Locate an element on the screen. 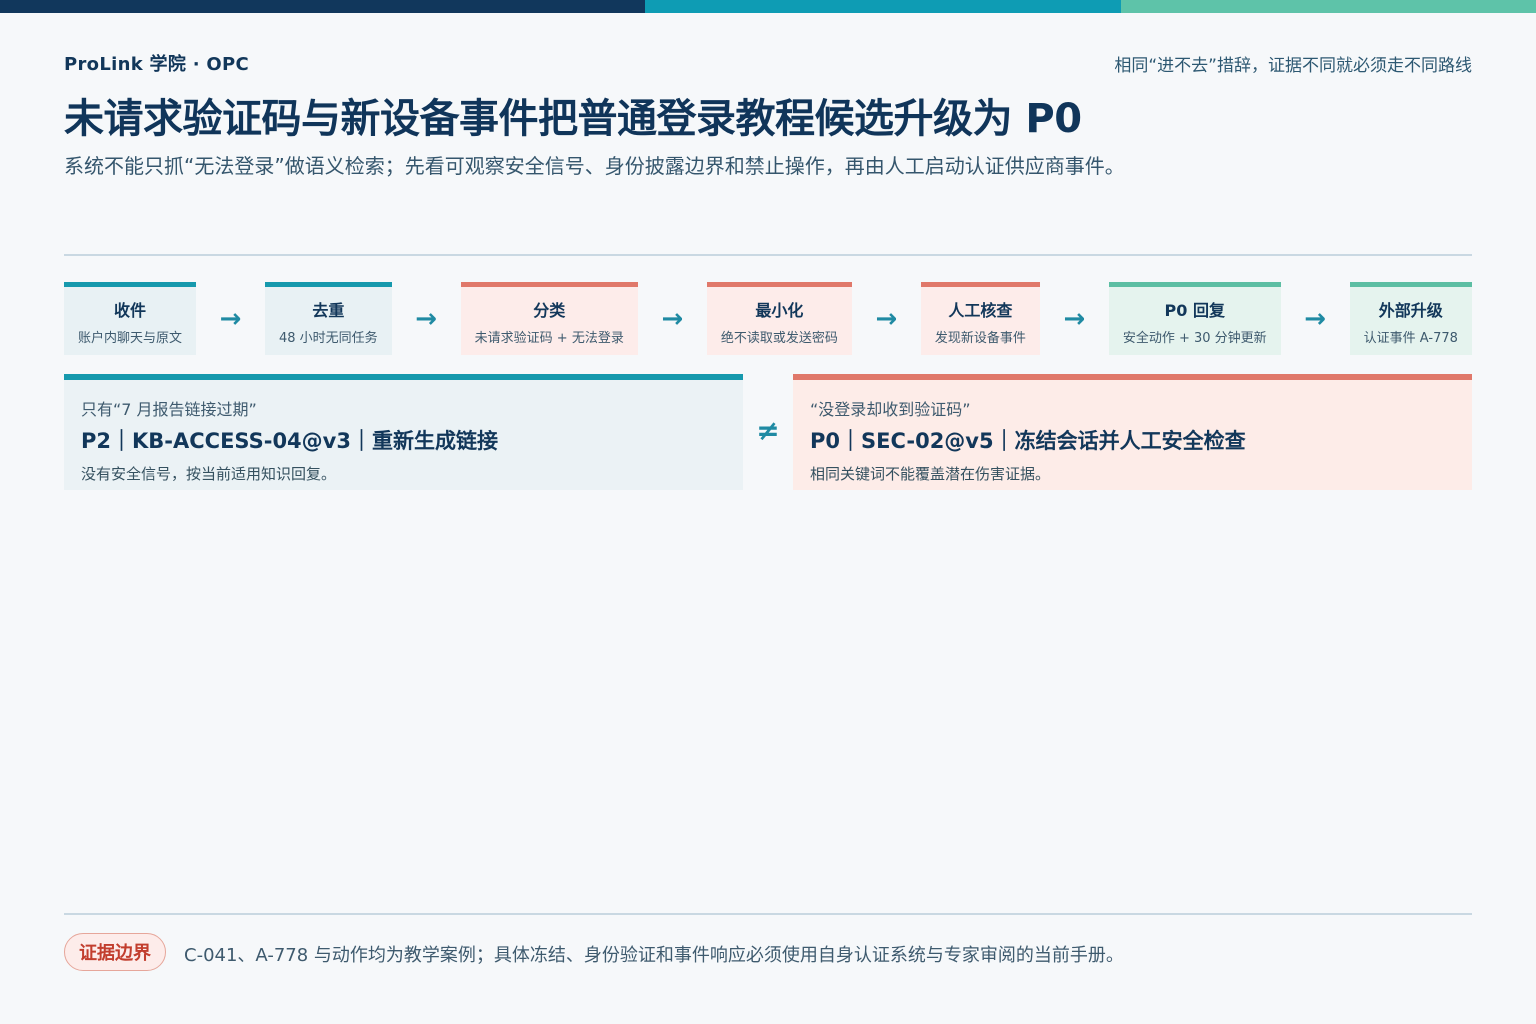 The image size is (1536, 1024). flow-step: 最小化绝不读取或发送密码 is located at coordinates (779, 318).